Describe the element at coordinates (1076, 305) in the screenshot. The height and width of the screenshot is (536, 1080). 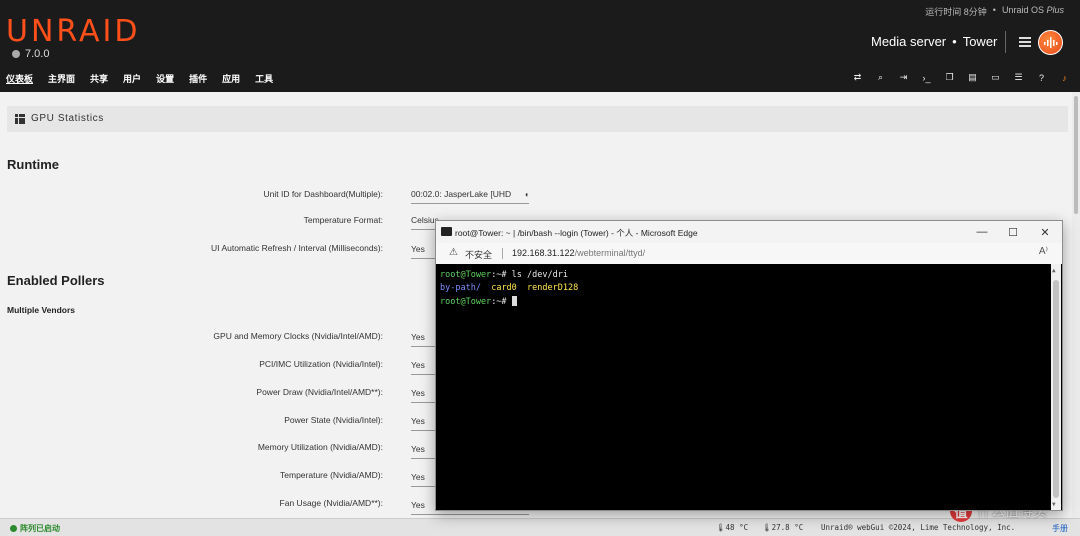
I see `page-scrollbar` at that location.